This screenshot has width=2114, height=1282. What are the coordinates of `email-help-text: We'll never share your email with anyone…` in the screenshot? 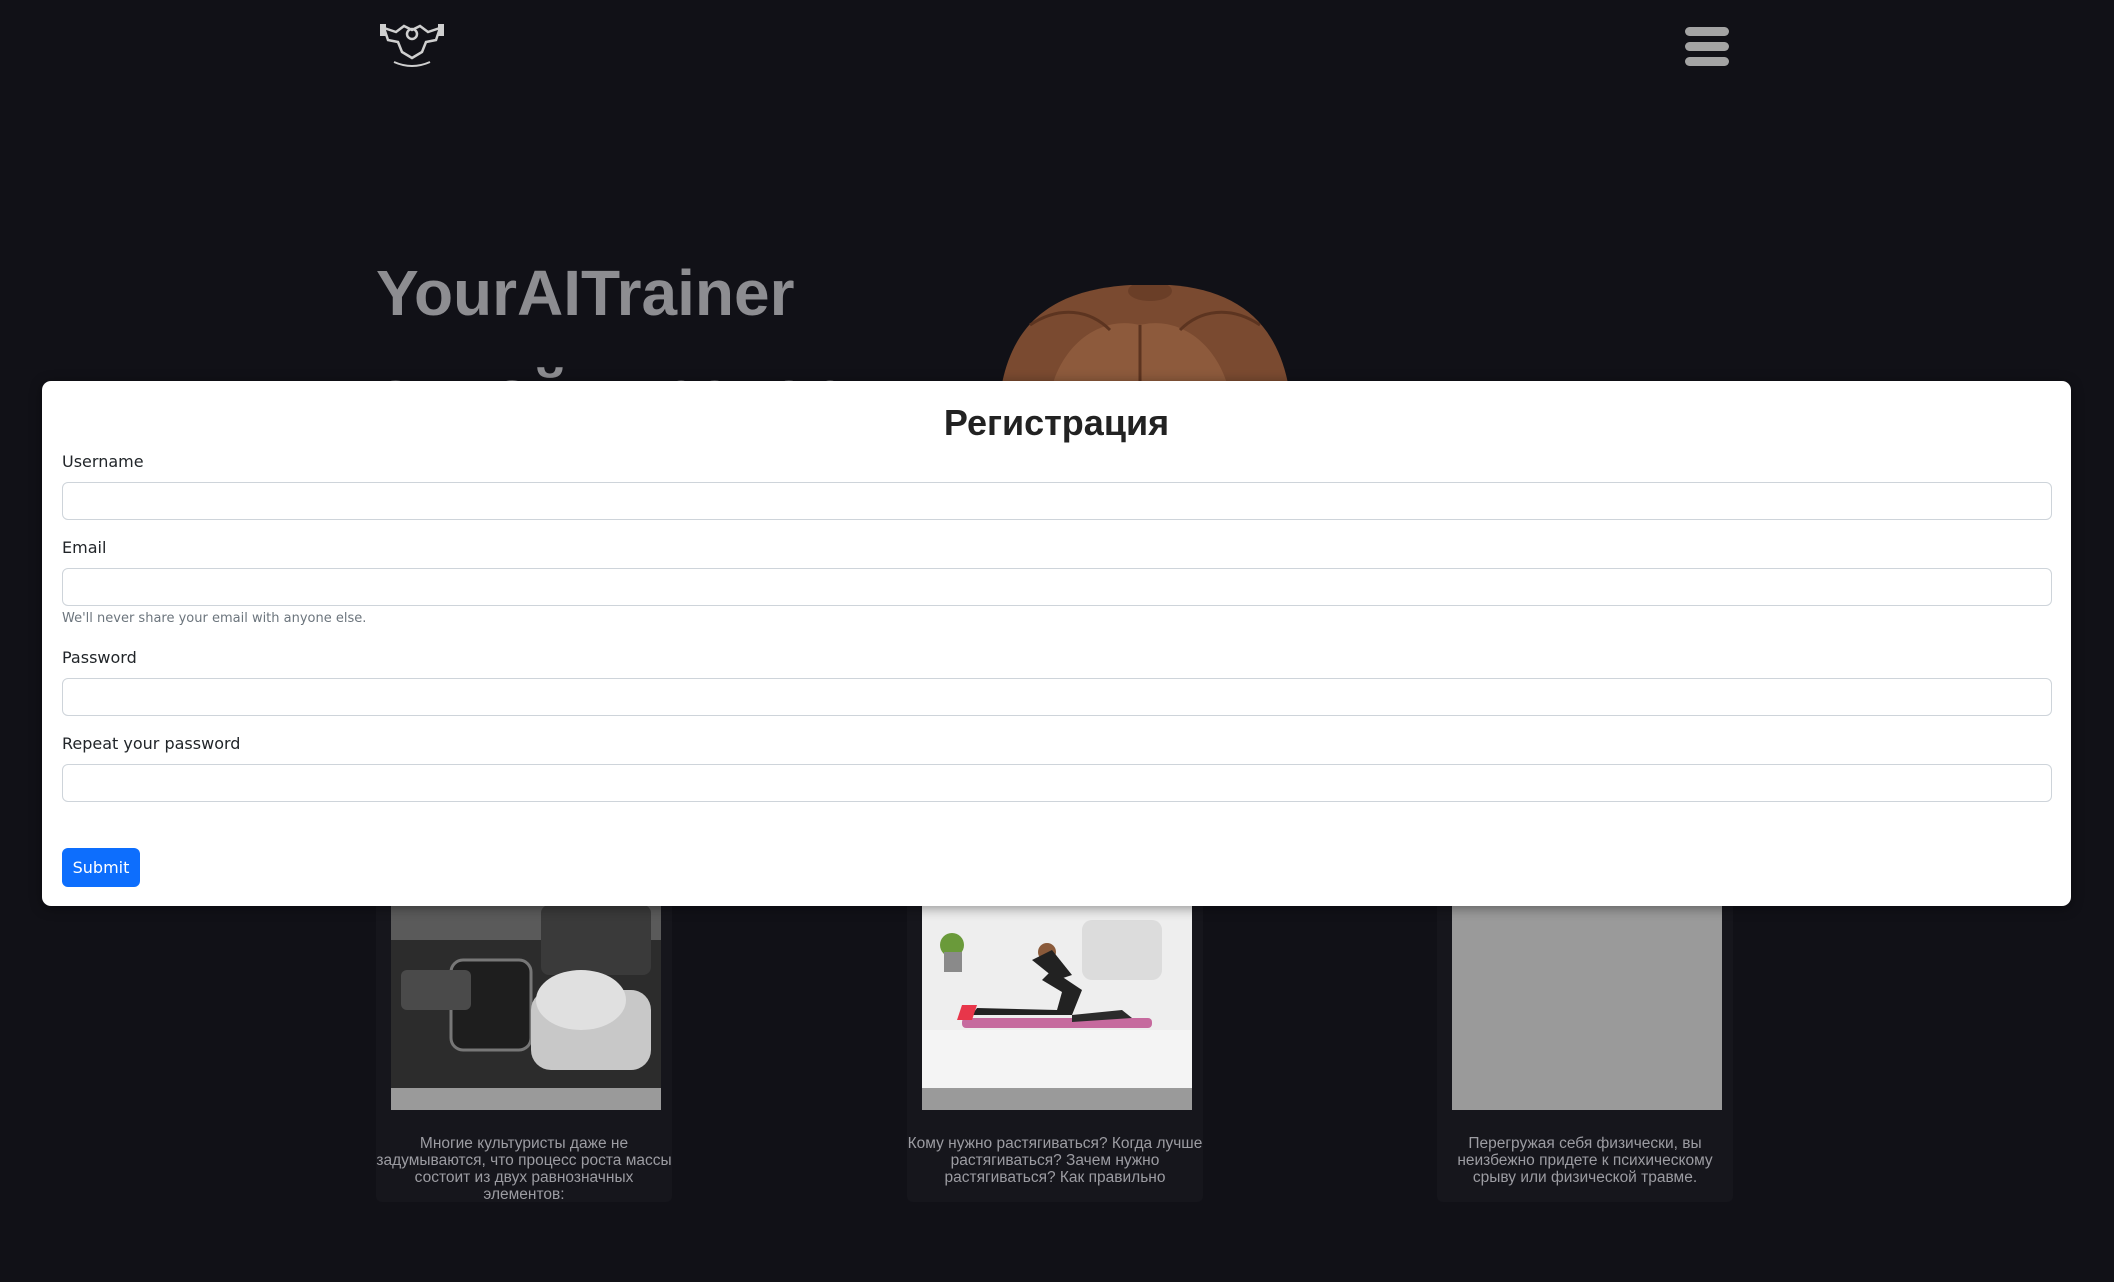 It's located at (214, 618).